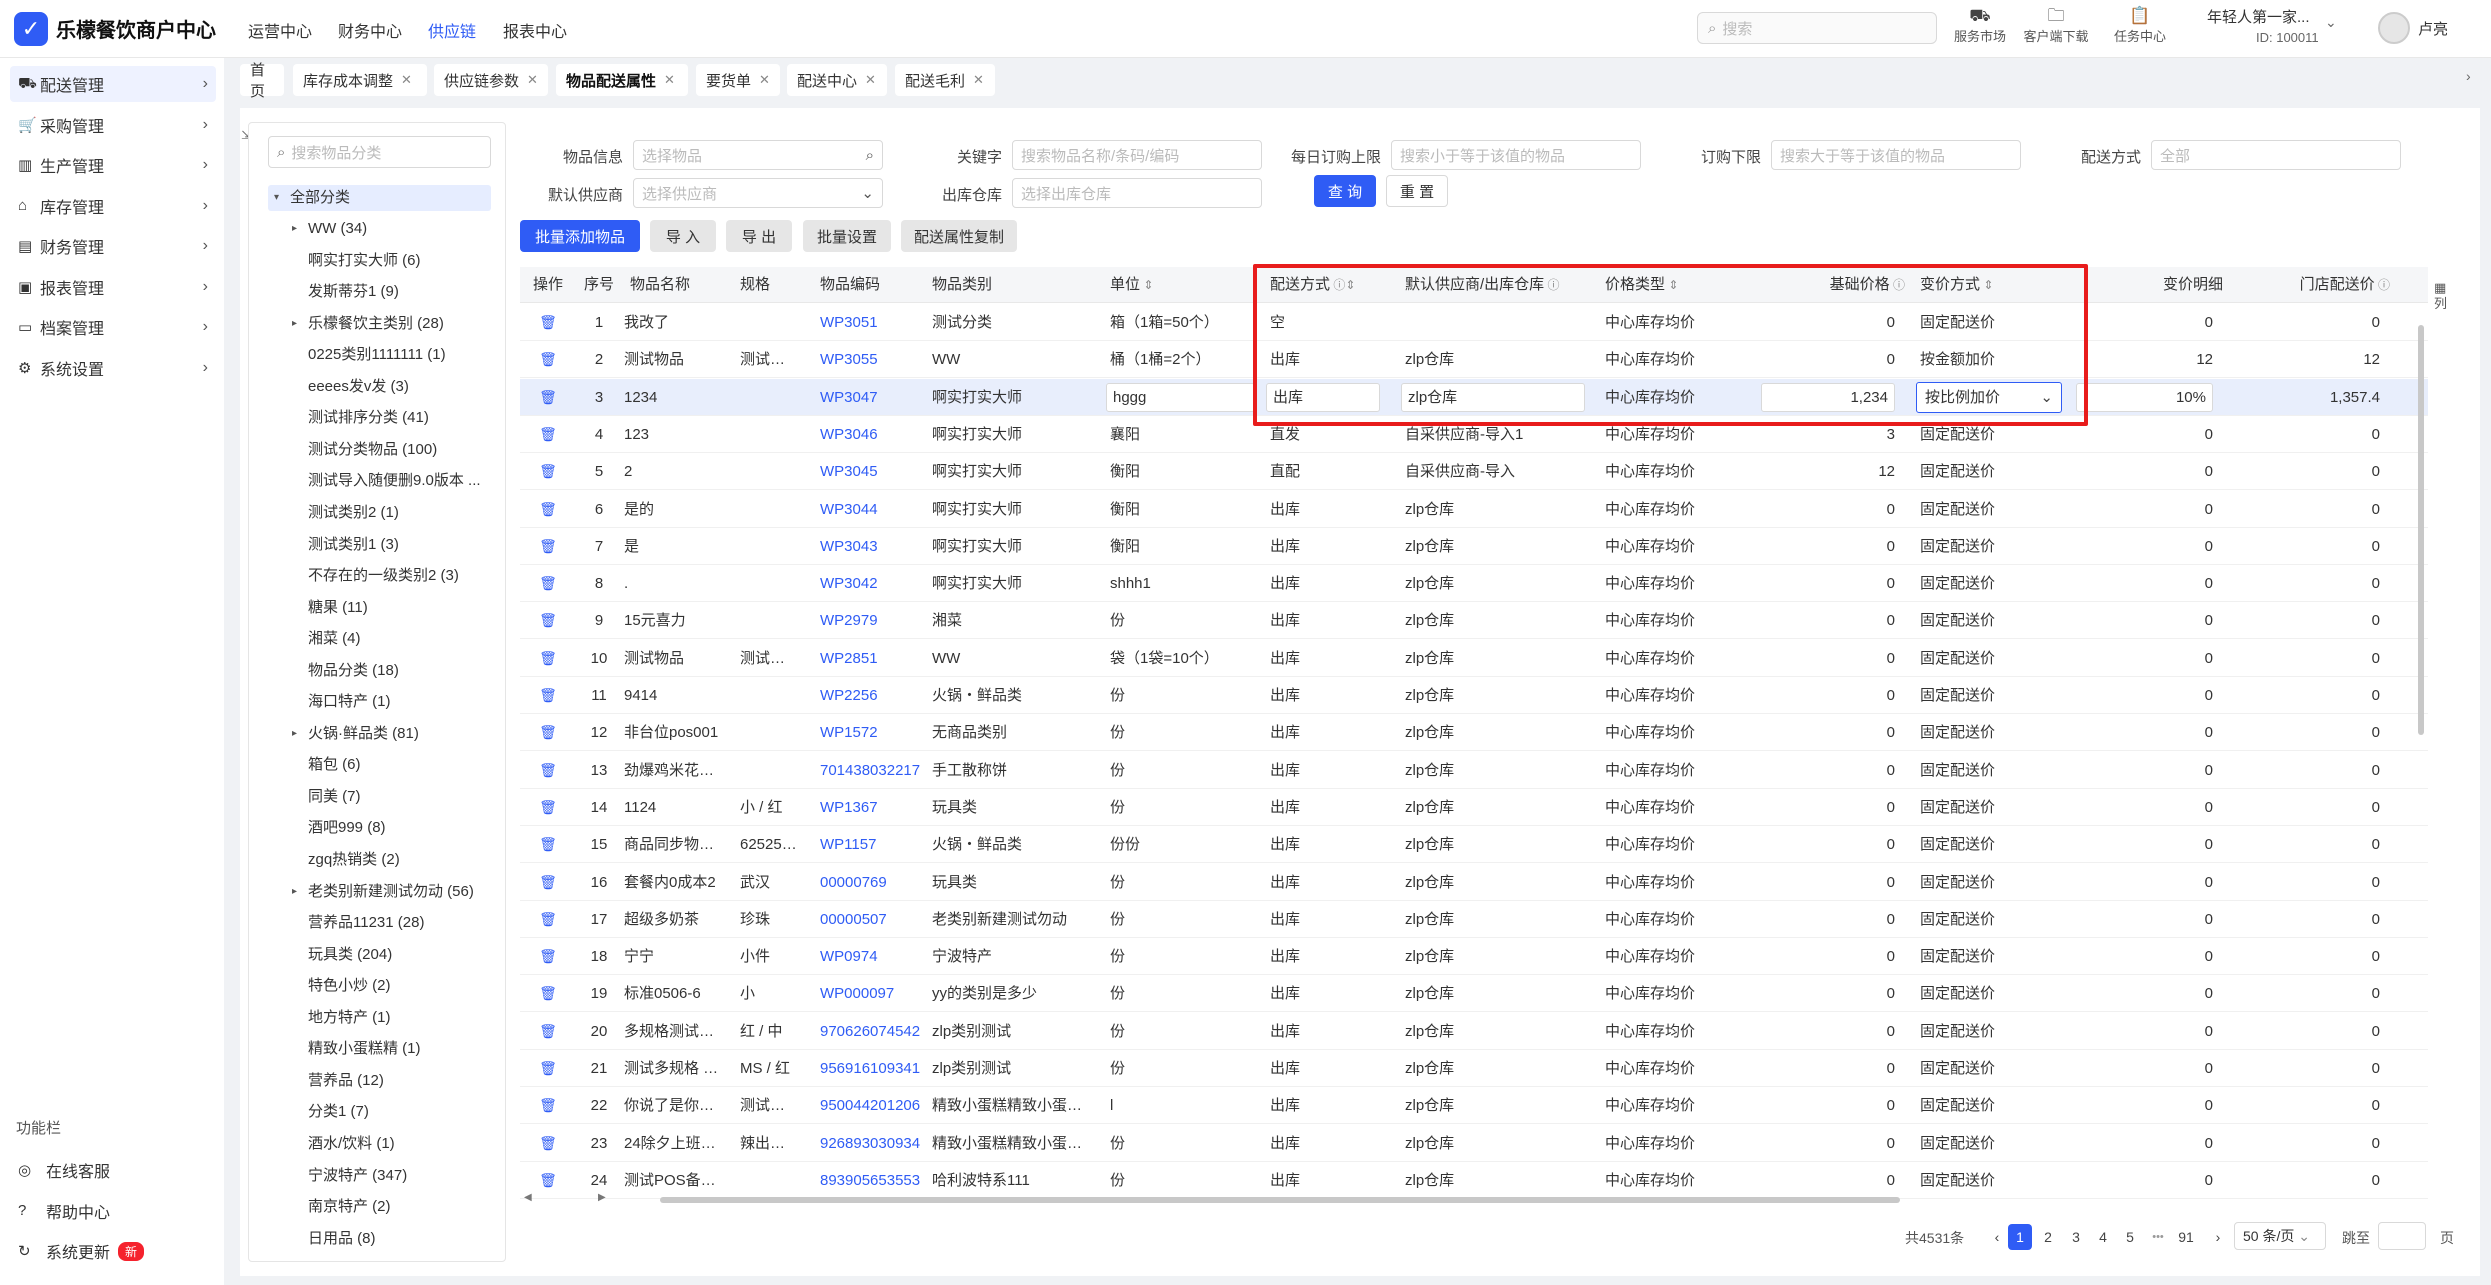 The height and width of the screenshot is (1285, 2491). I want to click on column-header-name: 物品名称, so click(685, 285).